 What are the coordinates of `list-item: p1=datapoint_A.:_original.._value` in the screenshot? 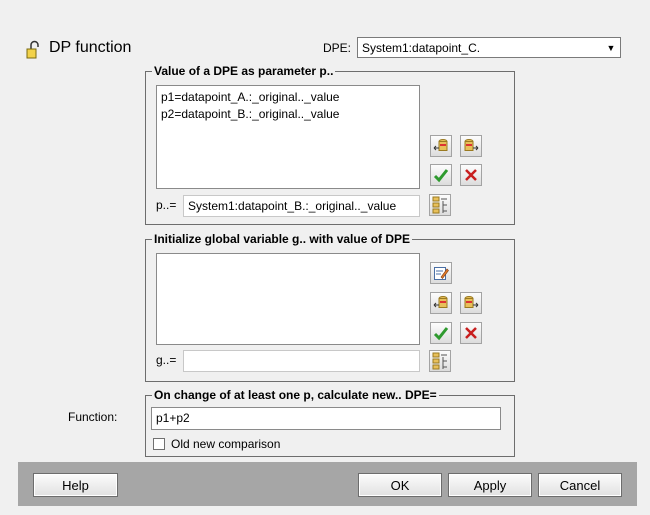 It's located at (288, 97).